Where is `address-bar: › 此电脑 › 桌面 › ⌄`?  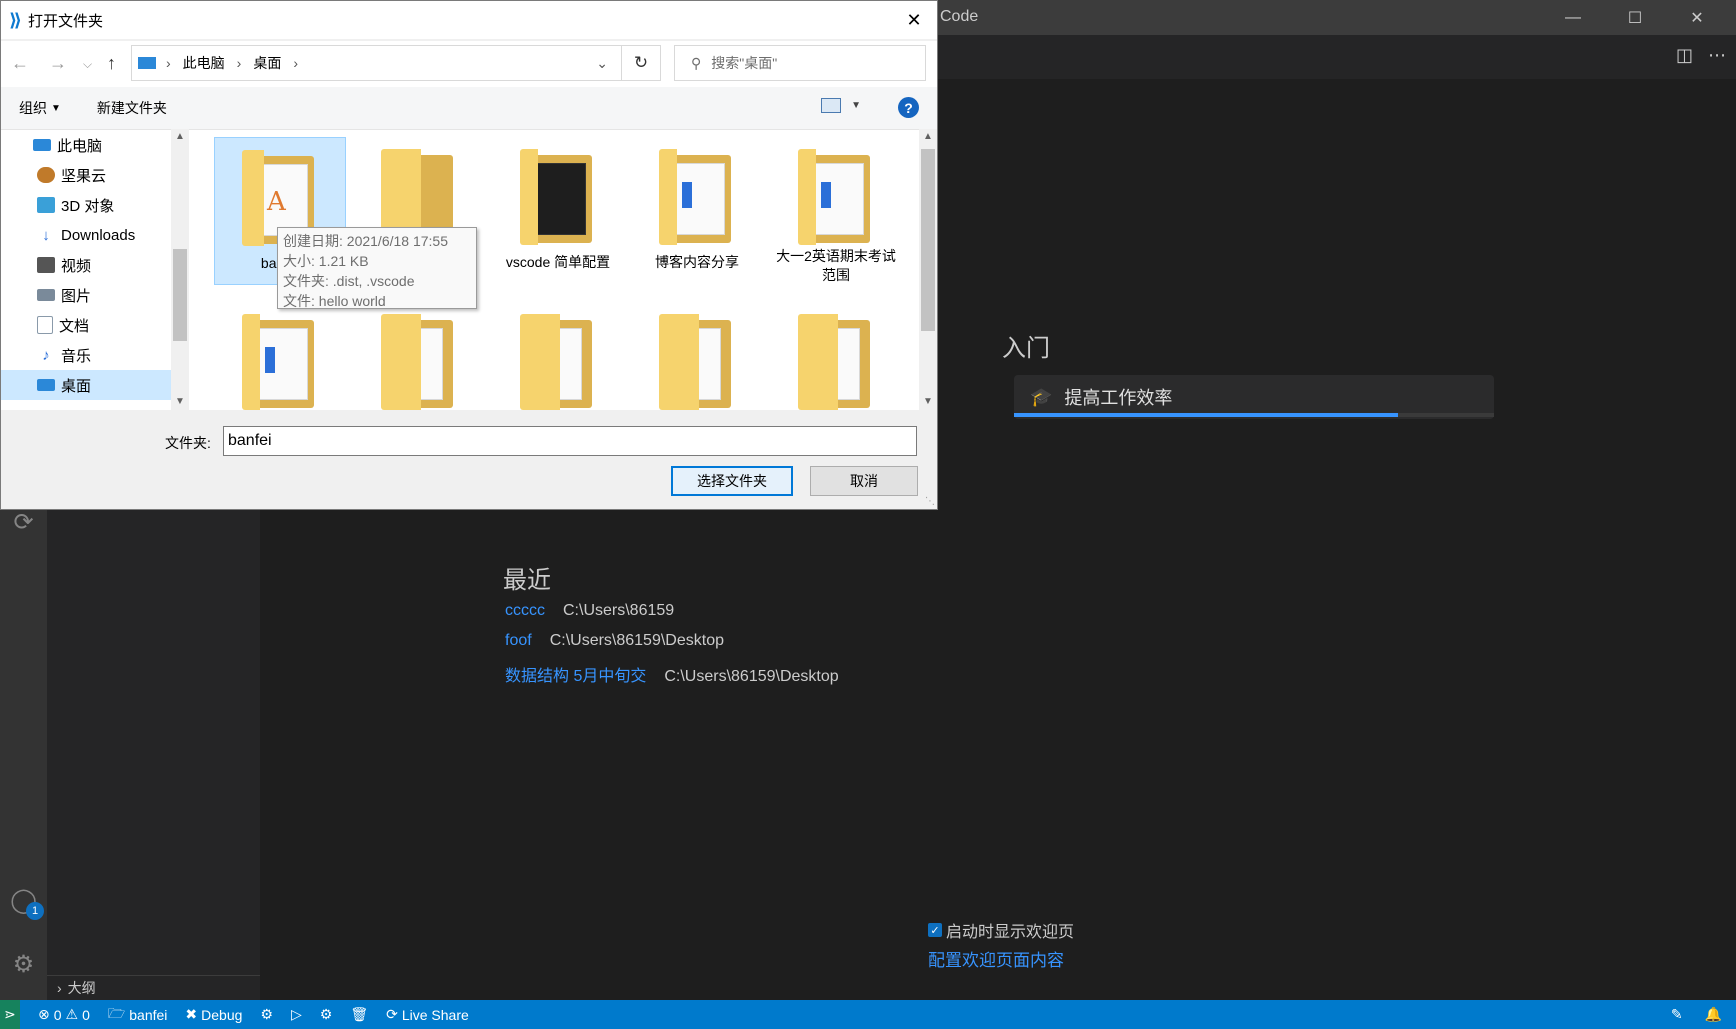
address-bar: › 此电脑 › 桌面 › ⌄ is located at coordinates (396, 63).